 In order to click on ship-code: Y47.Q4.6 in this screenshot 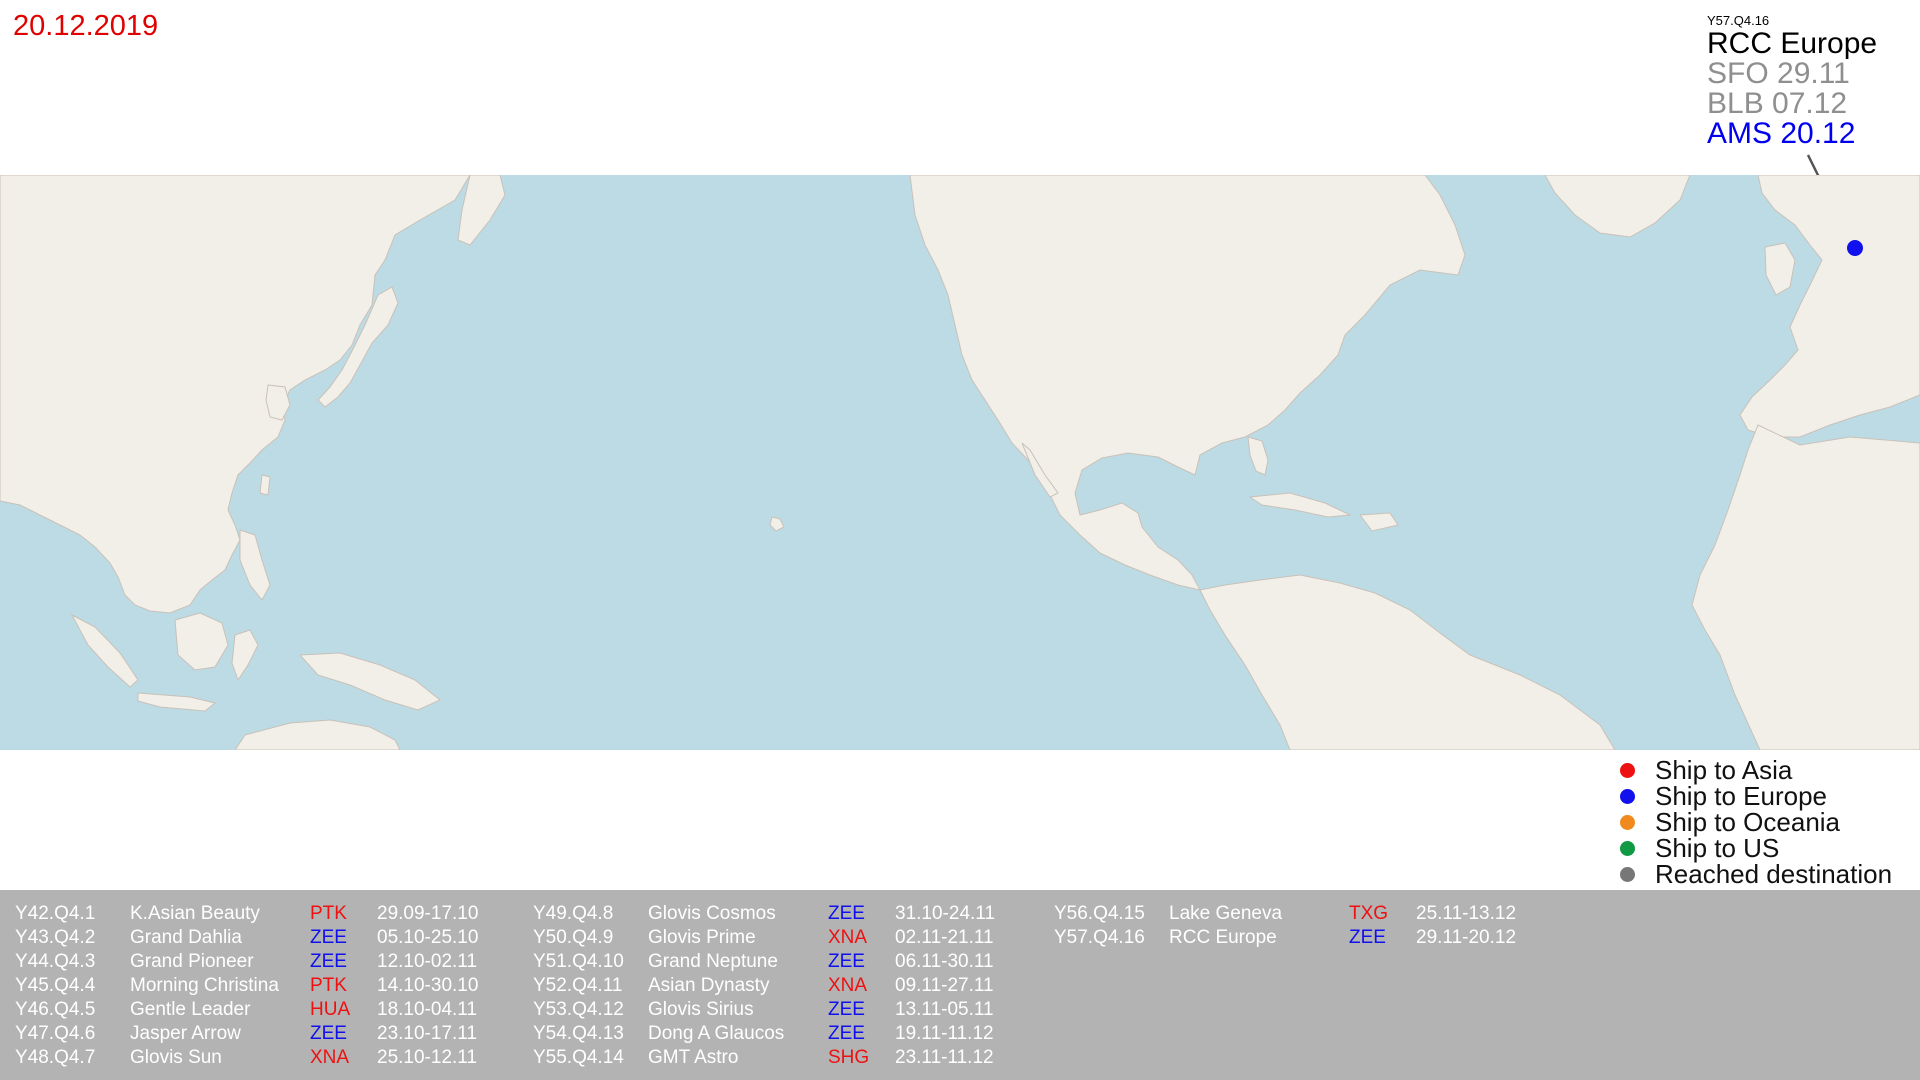, I will do `click(55, 1033)`.